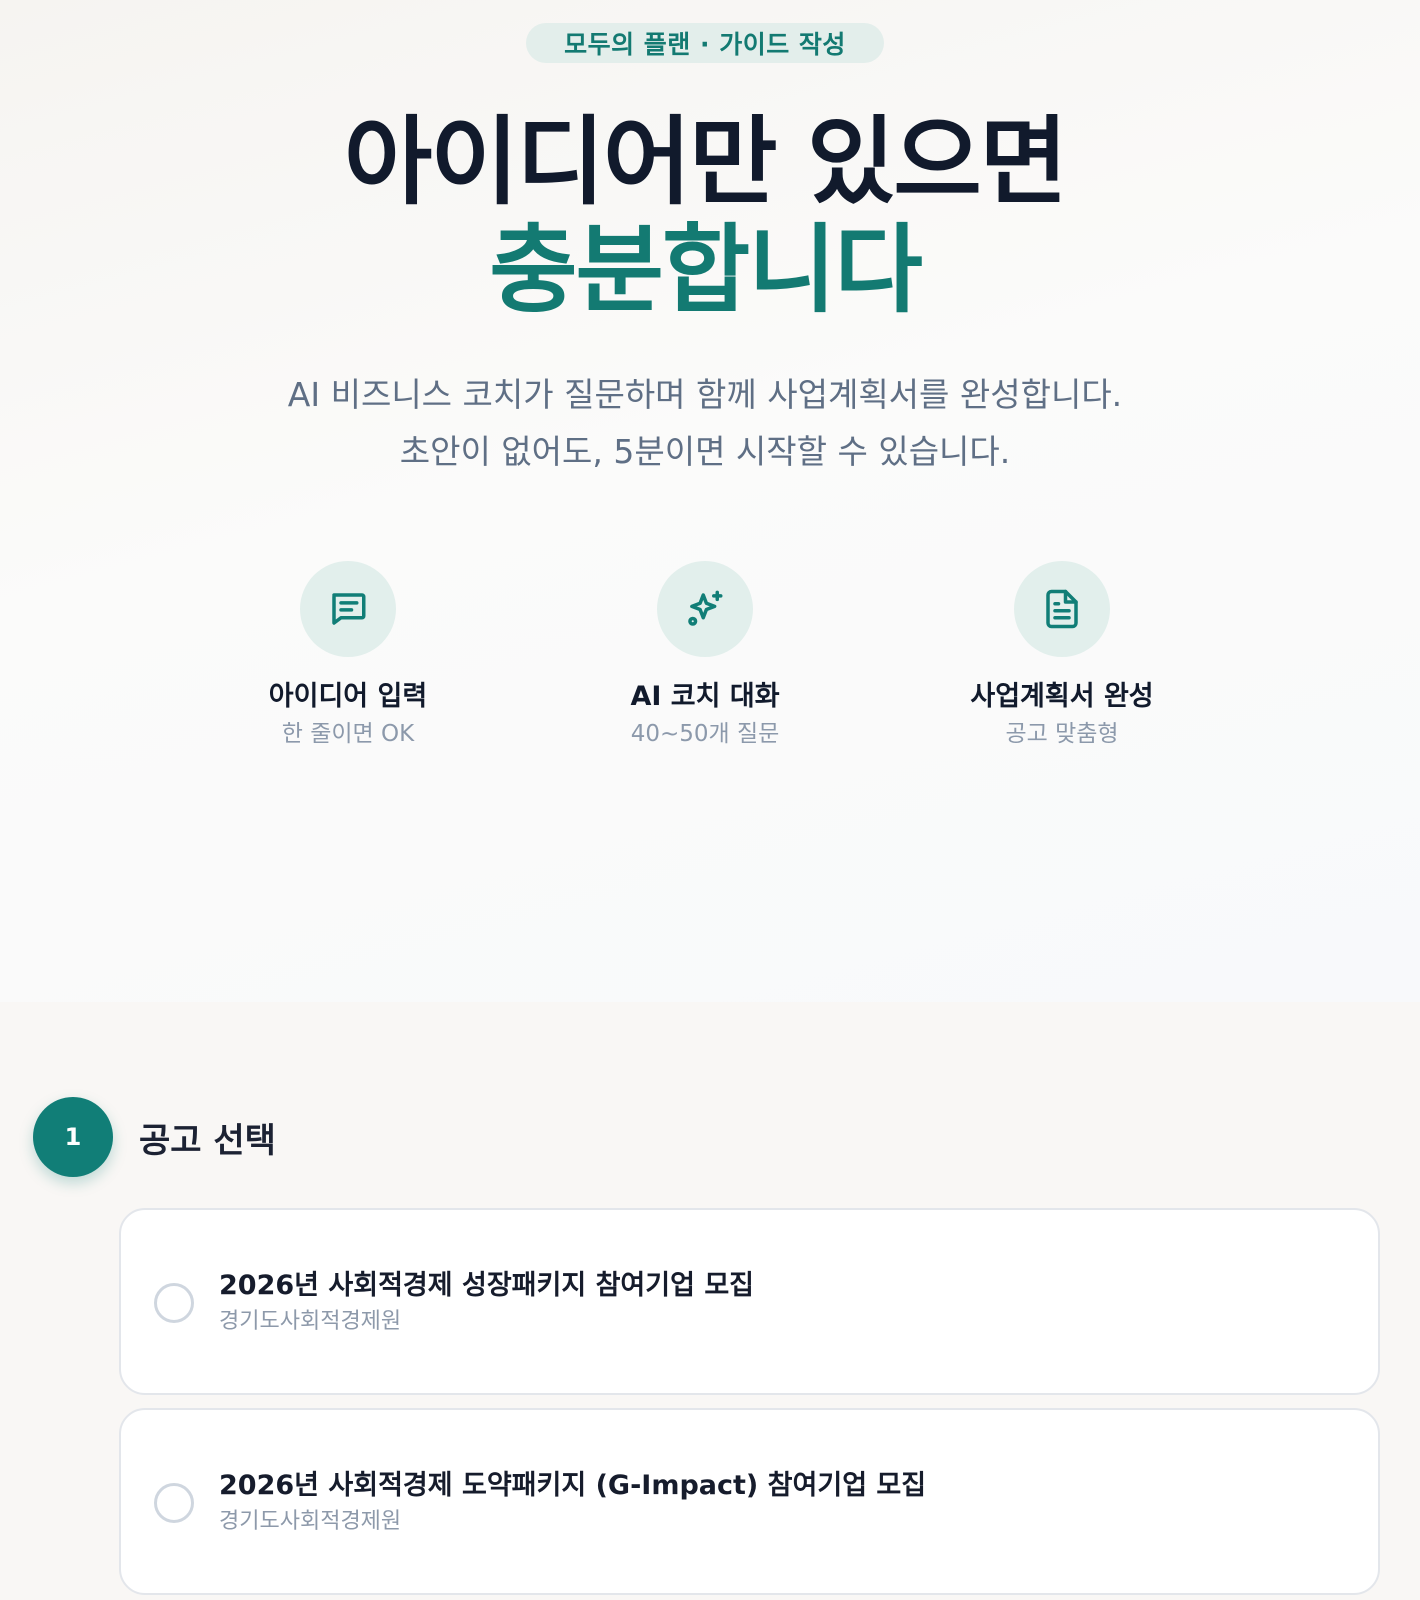  I want to click on feature-desc: 40~50개 질문, so click(705, 734).